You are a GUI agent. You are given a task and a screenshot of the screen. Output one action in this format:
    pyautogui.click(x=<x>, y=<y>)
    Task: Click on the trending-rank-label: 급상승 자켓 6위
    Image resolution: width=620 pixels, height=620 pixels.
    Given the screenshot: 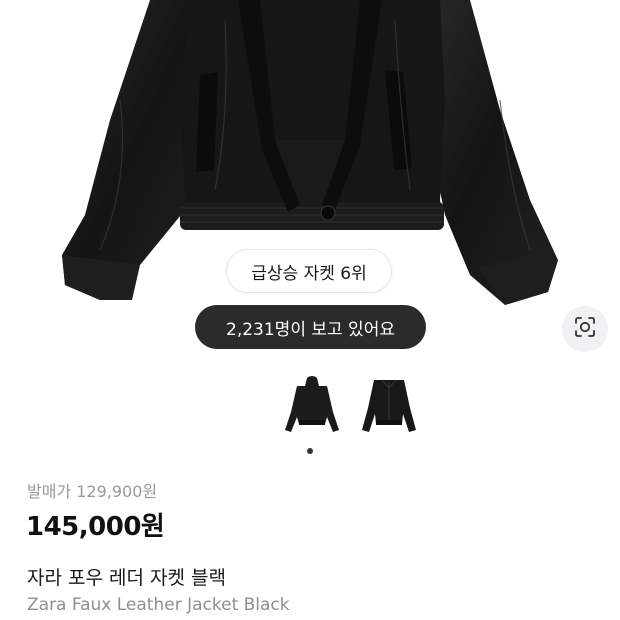 What is the action you would take?
    pyautogui.click(x=309, y=273)
    